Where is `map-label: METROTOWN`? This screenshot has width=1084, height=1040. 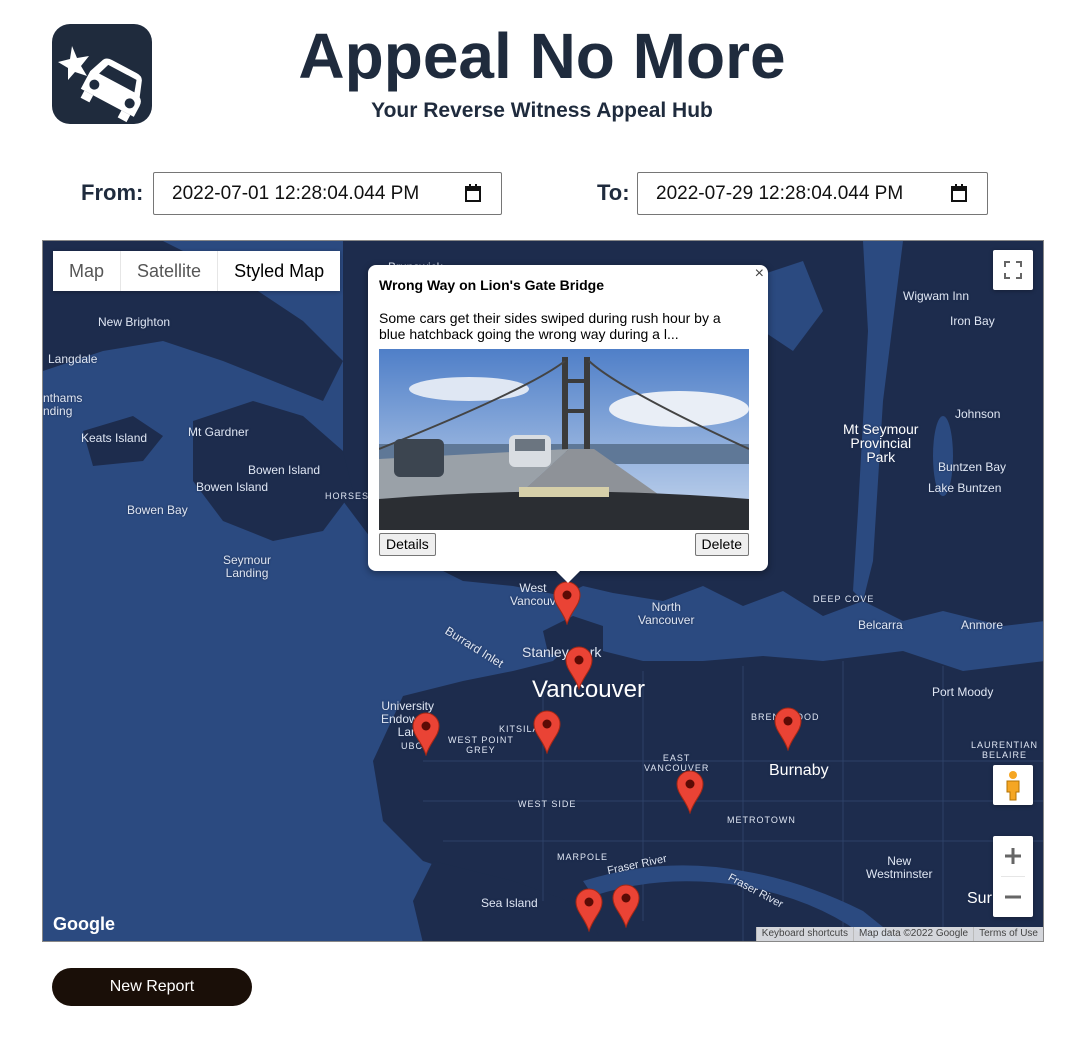 map-label: METROTOWN is located at coordinates (761, 820).